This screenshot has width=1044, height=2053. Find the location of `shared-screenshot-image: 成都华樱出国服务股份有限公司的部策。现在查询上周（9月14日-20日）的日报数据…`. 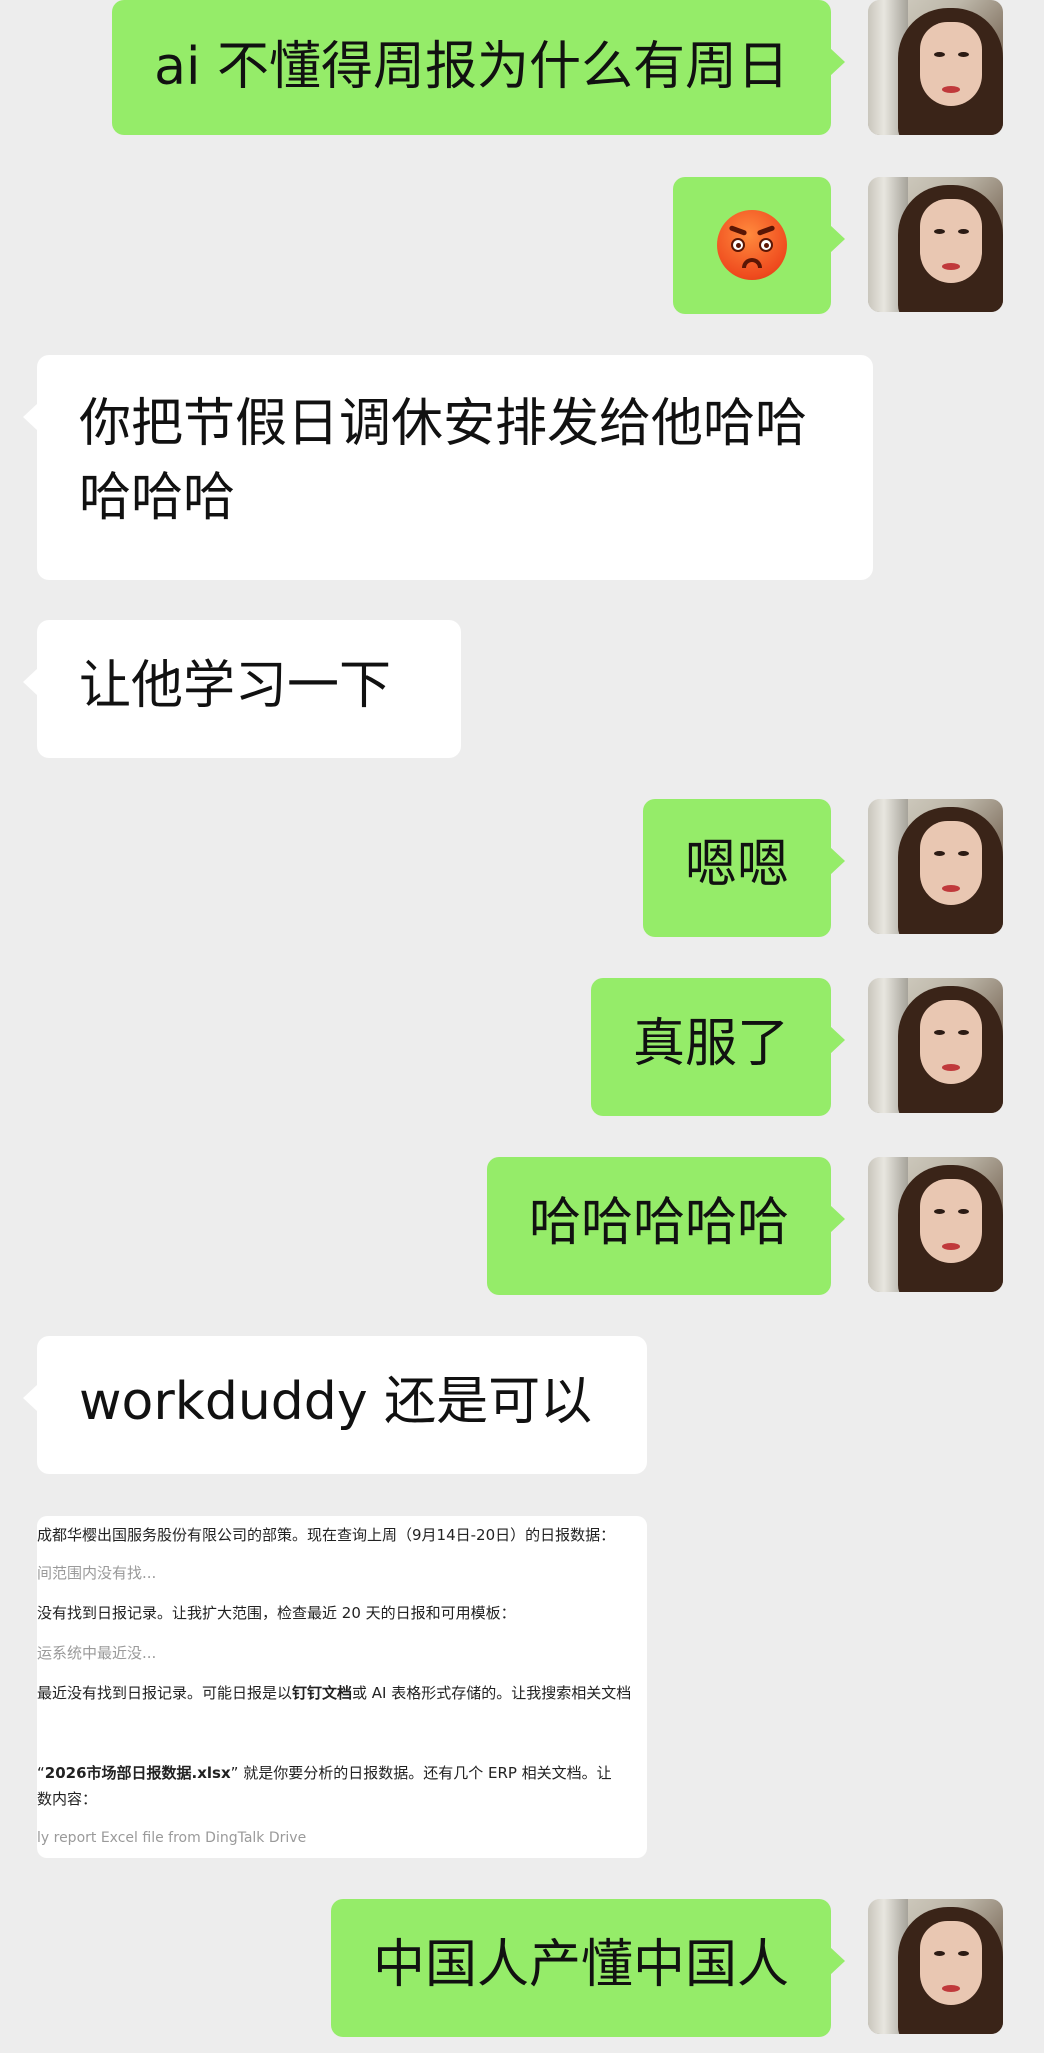

shared-screenshot-image: 成都华樱出国服务股份有限公司的部策。现在查询上周（9月14日-20日）的日报数据… is located at coordinates (342, 1687).